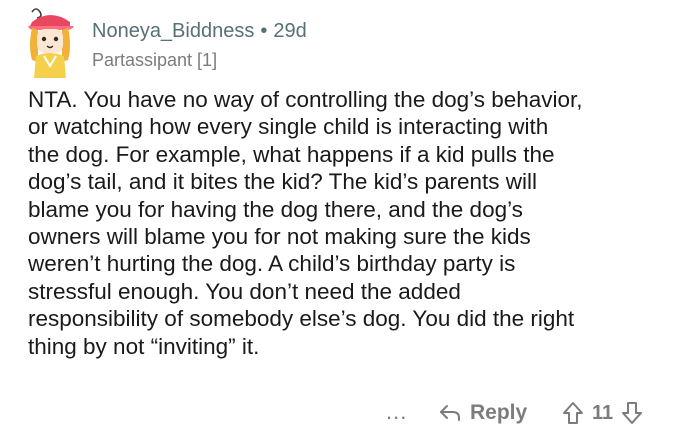 This screenshot has height=438, width=700. What do you see at coordinates (173, 31) in the screenshot?
I see `username-link: Noneya_Biddness` at bounding box center [173, 31].